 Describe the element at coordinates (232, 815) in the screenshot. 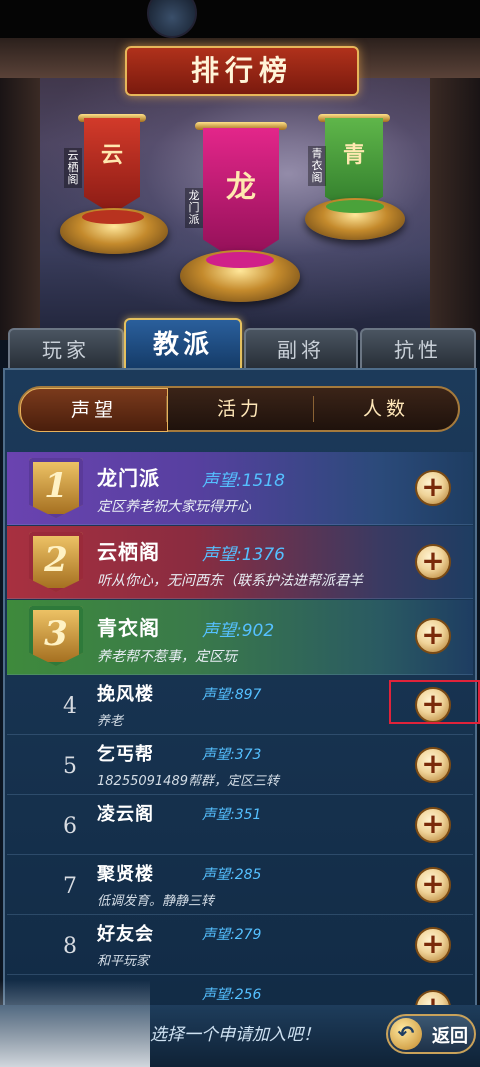

I see `sect-score: 声望:351` at that location.